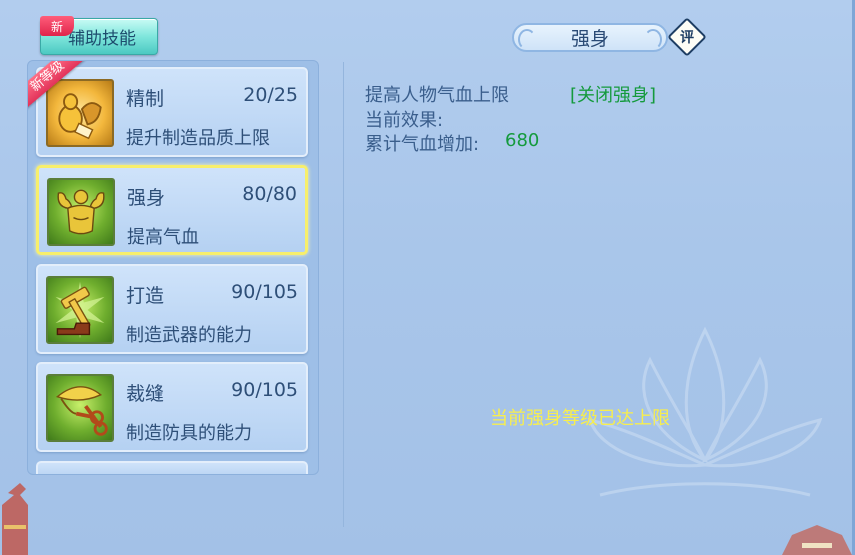 The image size is (855, 555). What do you see at coordinates (146, 198) in the screenshot?
I see `skill-name: 强身` at bounding box center [146, 198].